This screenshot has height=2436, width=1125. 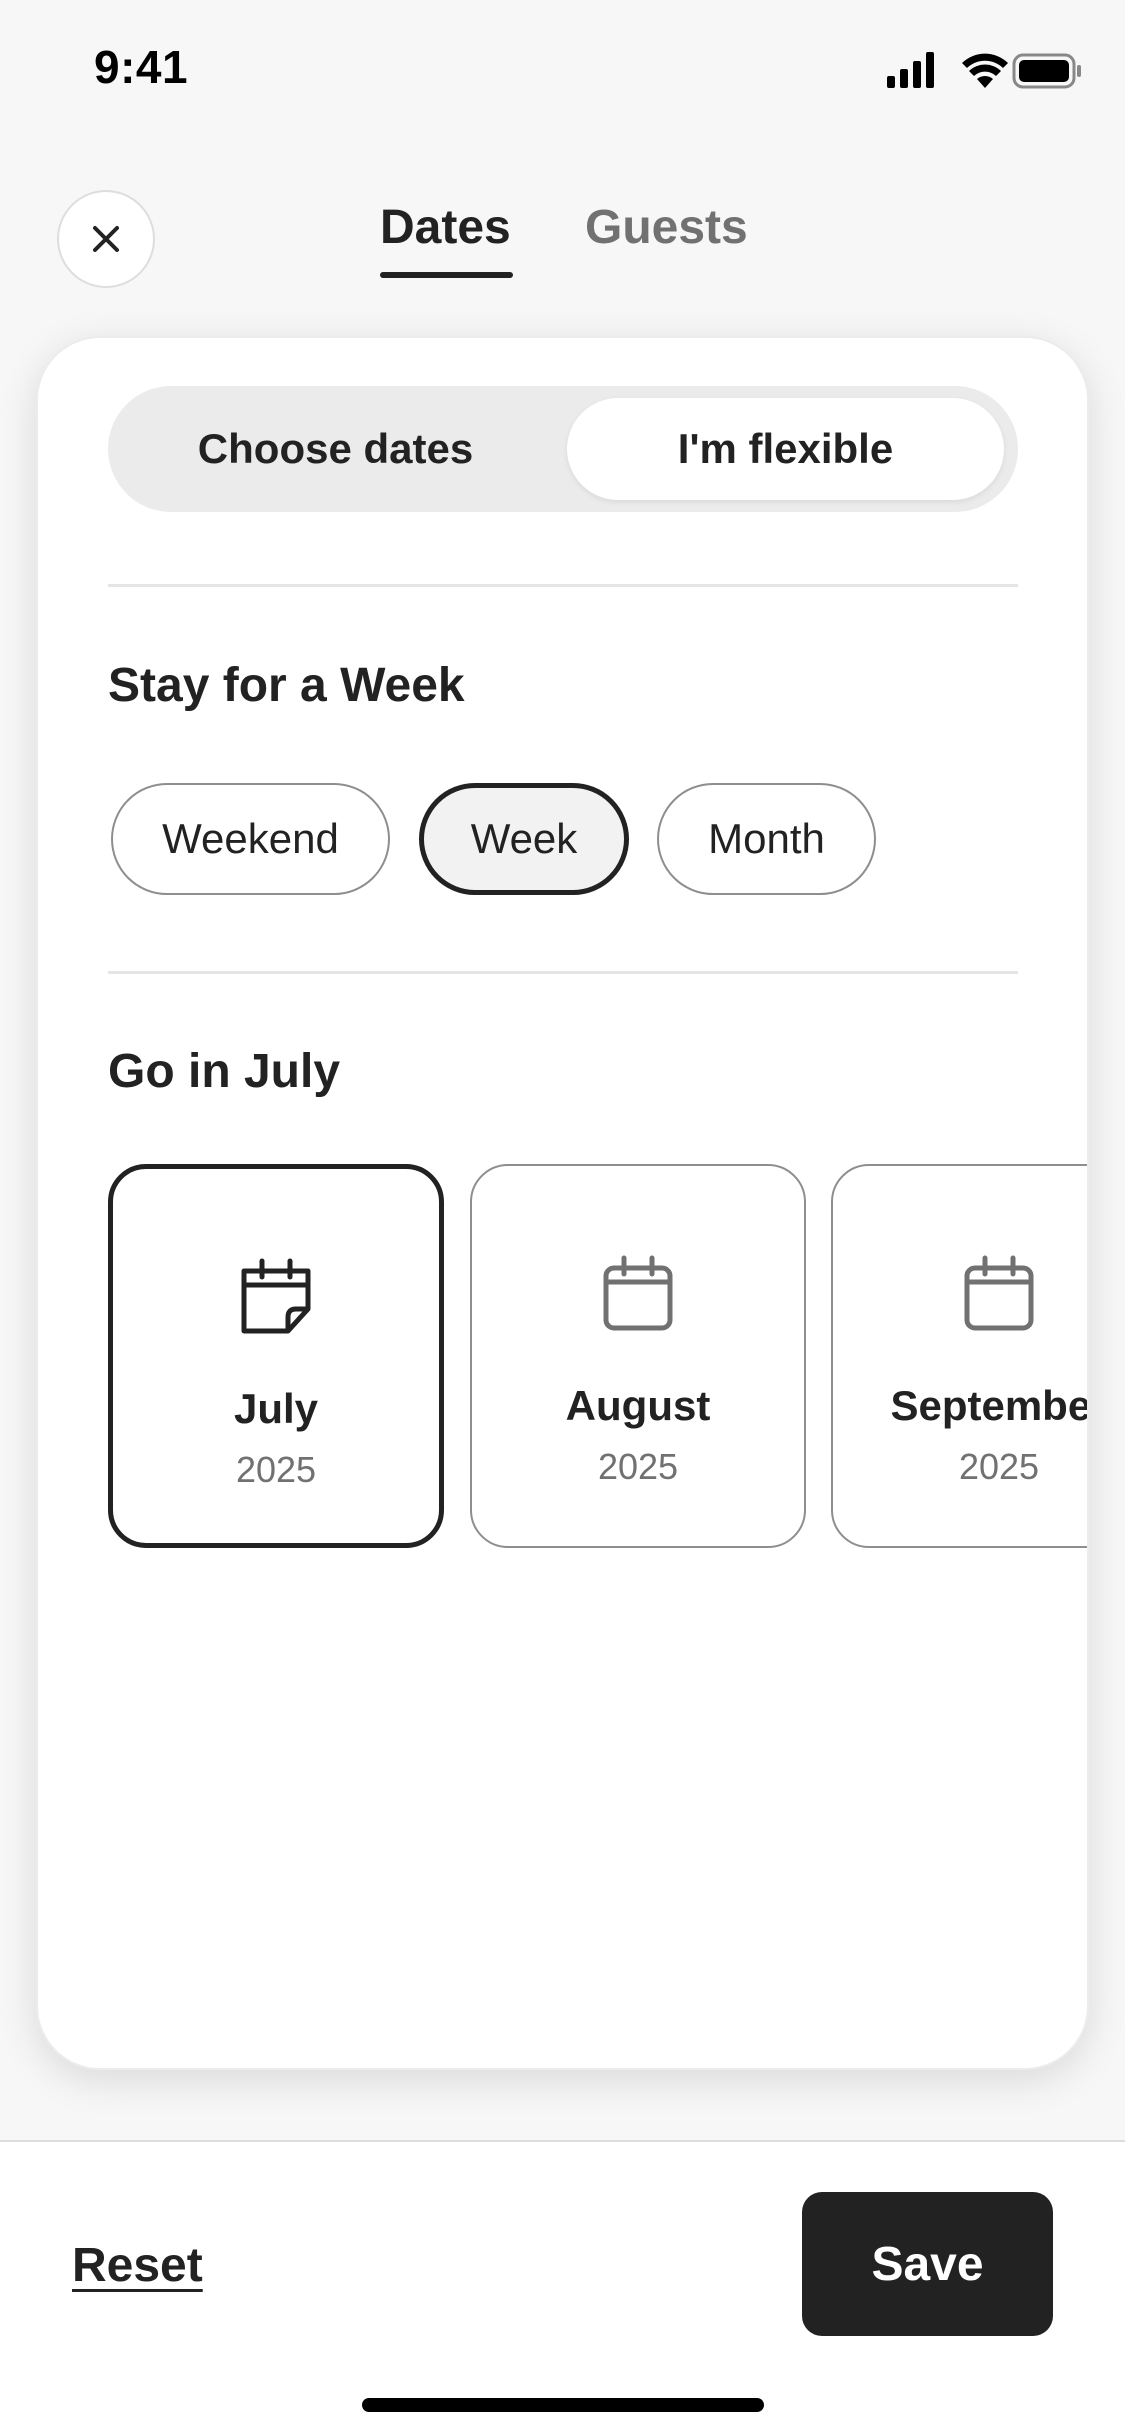 What do you see at coordinates (638, 1405) in the screenshot?
I see `month-name: August` at bounding box center [638, 1405].